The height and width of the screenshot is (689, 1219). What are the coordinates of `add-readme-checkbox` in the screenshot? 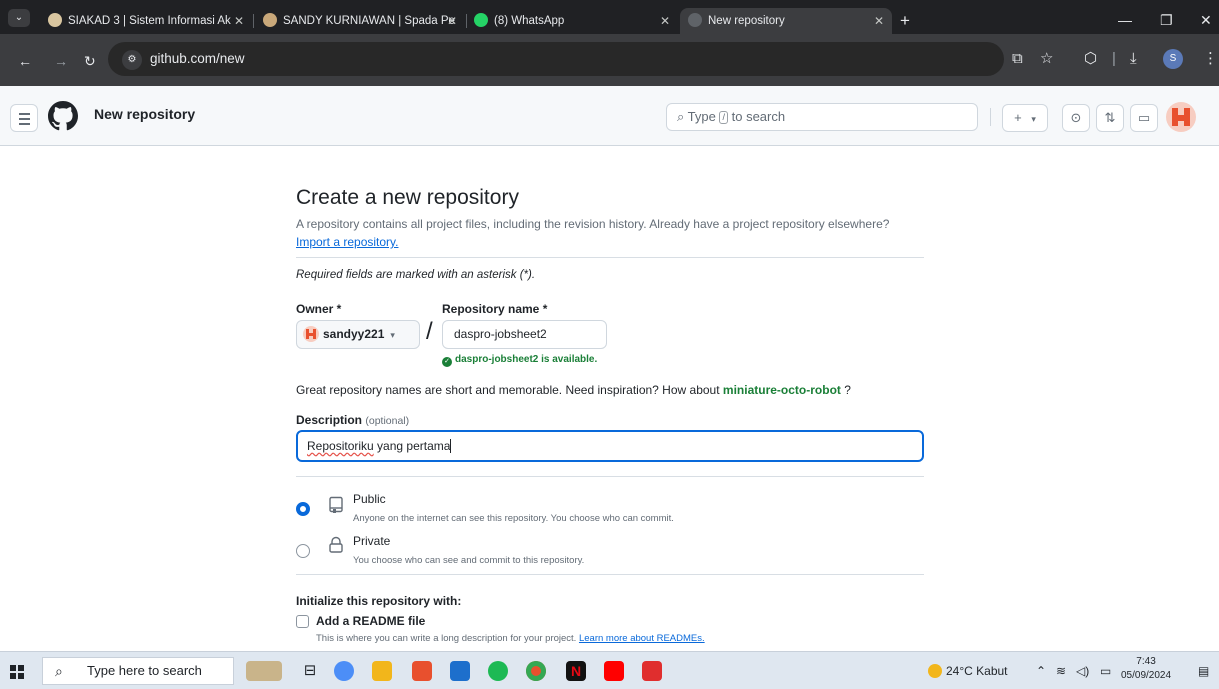 It's located at (302, 621).